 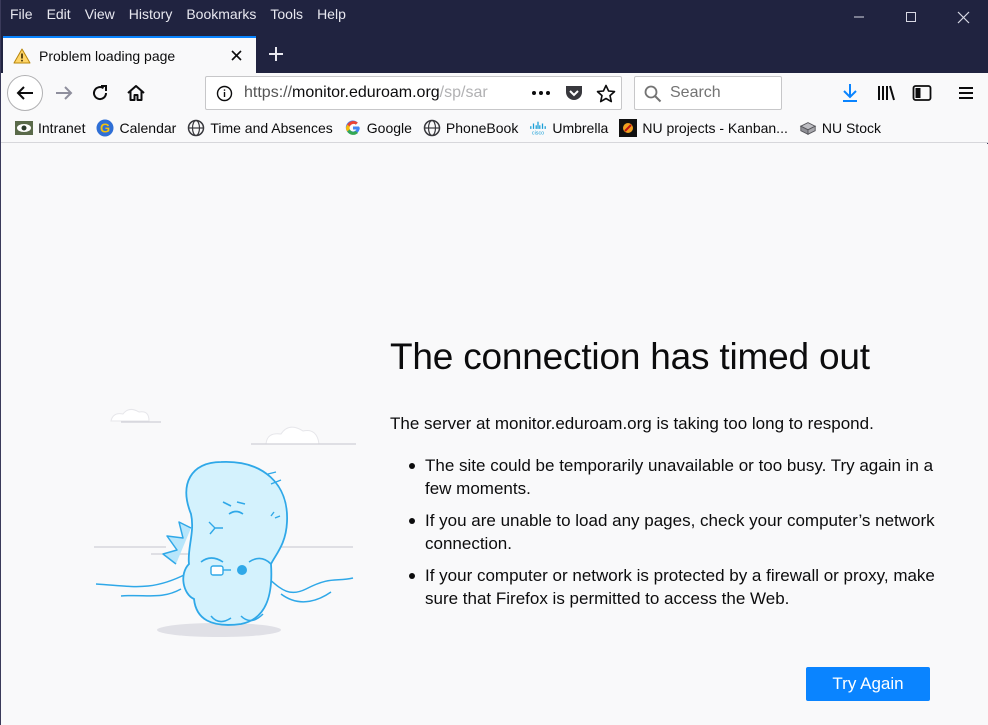 I want to click on downloads-button, so click(x=850, y=93).